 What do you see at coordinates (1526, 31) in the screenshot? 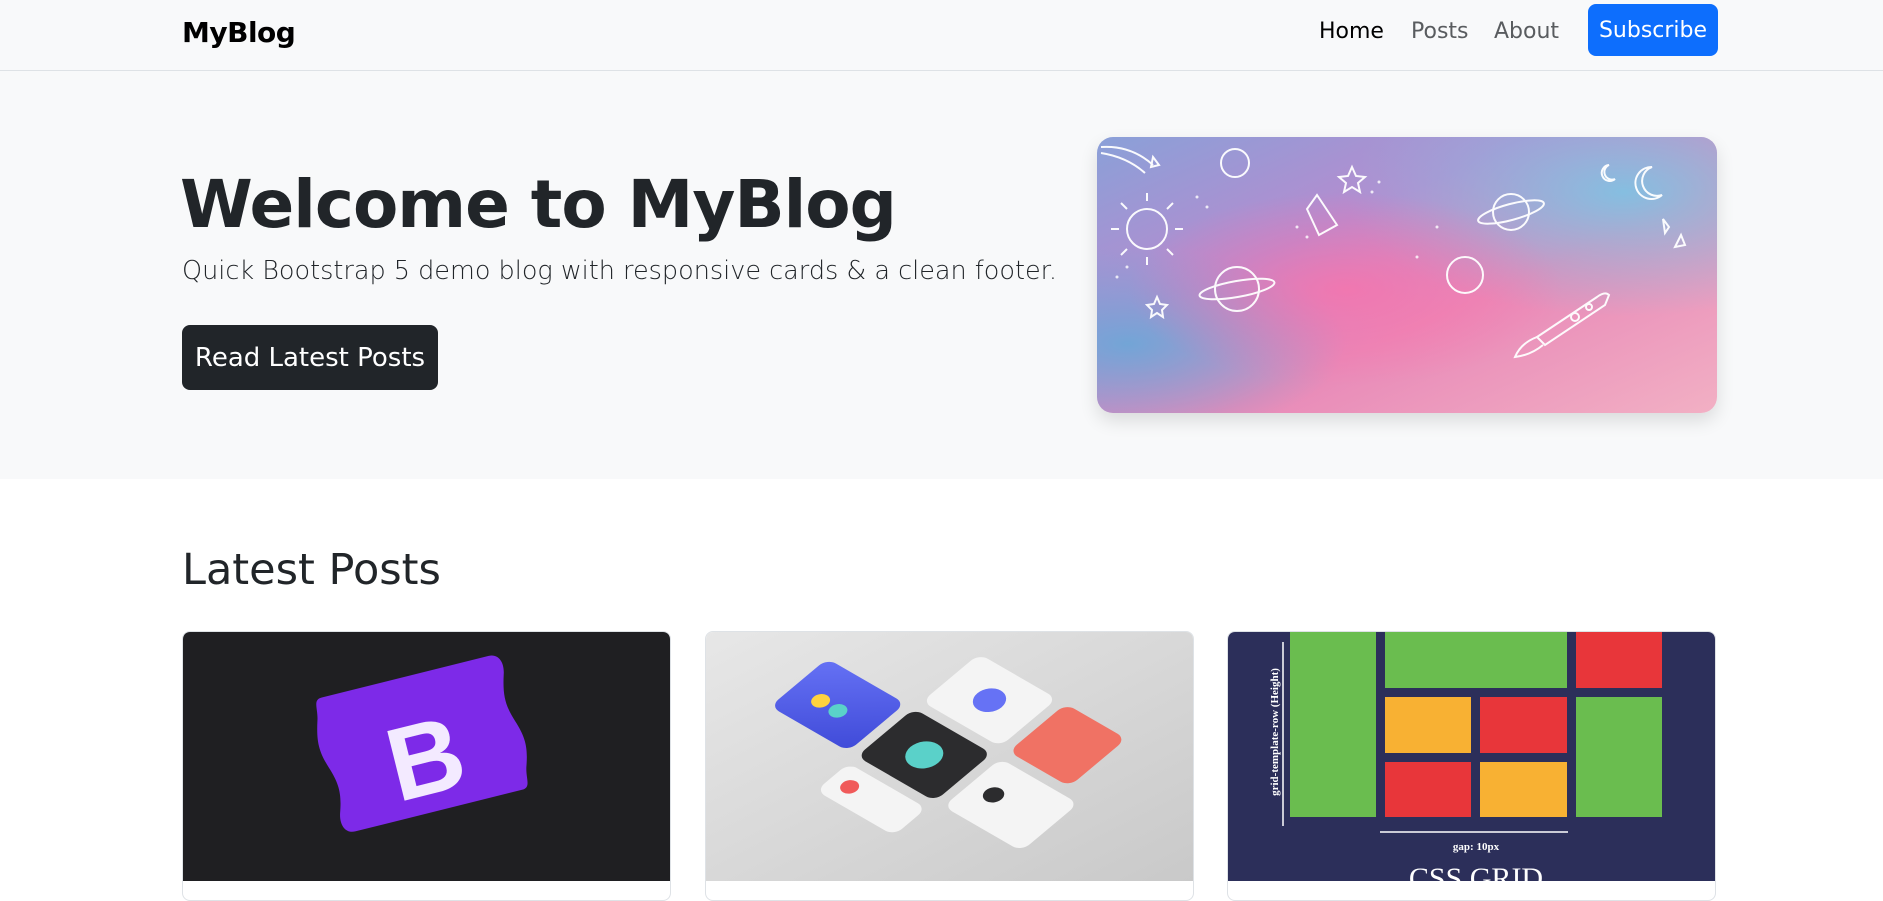
I see `nav-link-about: About` at bounding box center [1526, 31].